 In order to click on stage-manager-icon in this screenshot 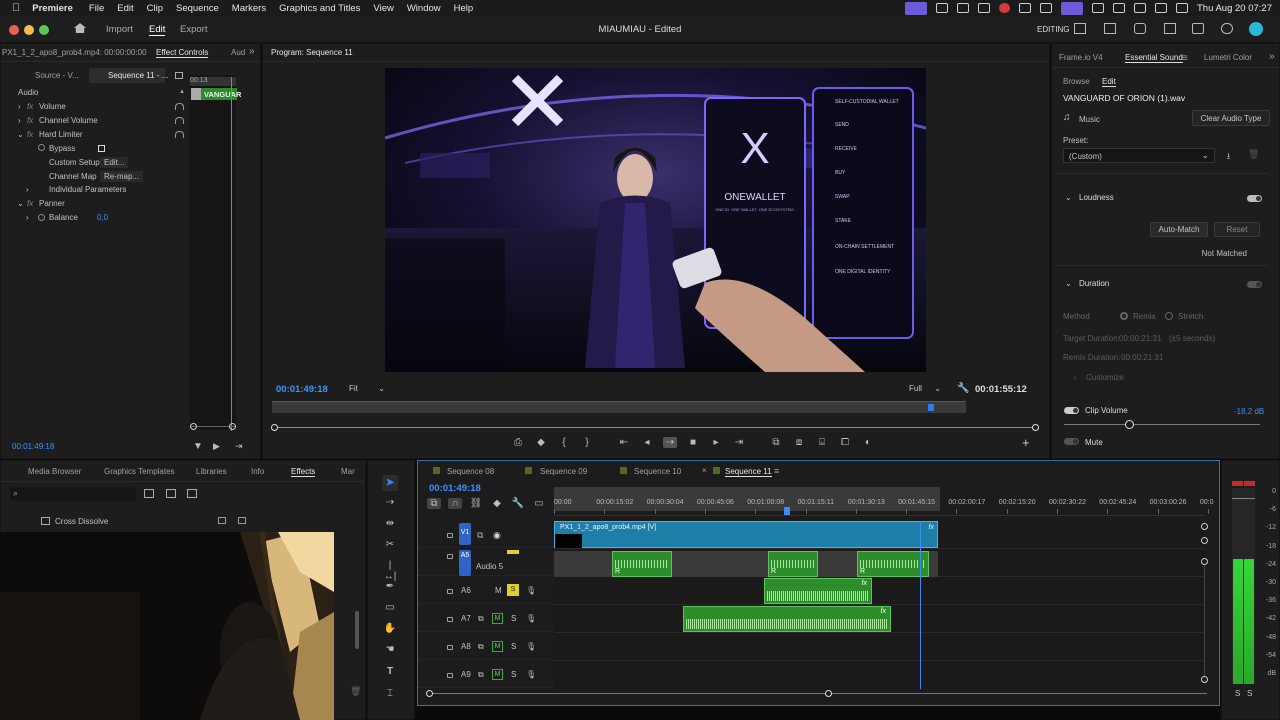, I will do `click(1071, 8)`.